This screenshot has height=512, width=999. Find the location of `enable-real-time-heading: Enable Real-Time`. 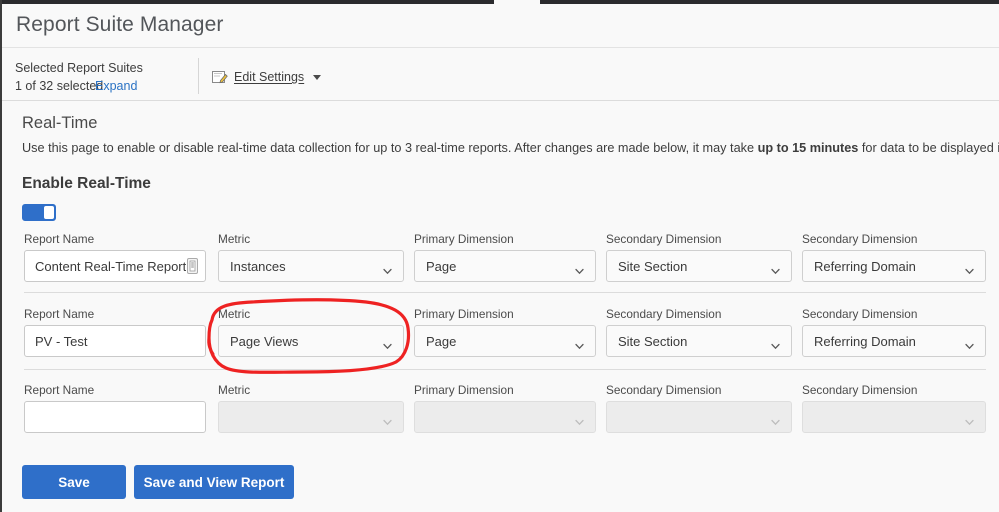

enable-real-time-heading: Enable Real-Time is located at coordinates (86, 183).